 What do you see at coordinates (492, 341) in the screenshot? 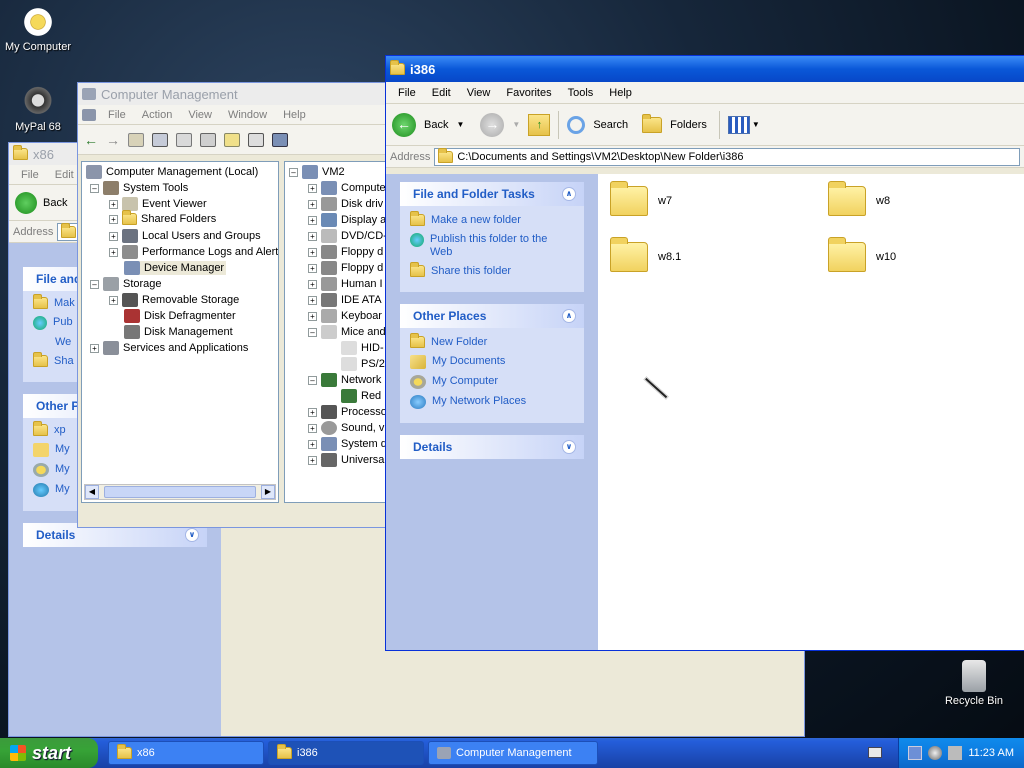
I see `place-new-folder: New Folder` at bounding box center [492, 341].